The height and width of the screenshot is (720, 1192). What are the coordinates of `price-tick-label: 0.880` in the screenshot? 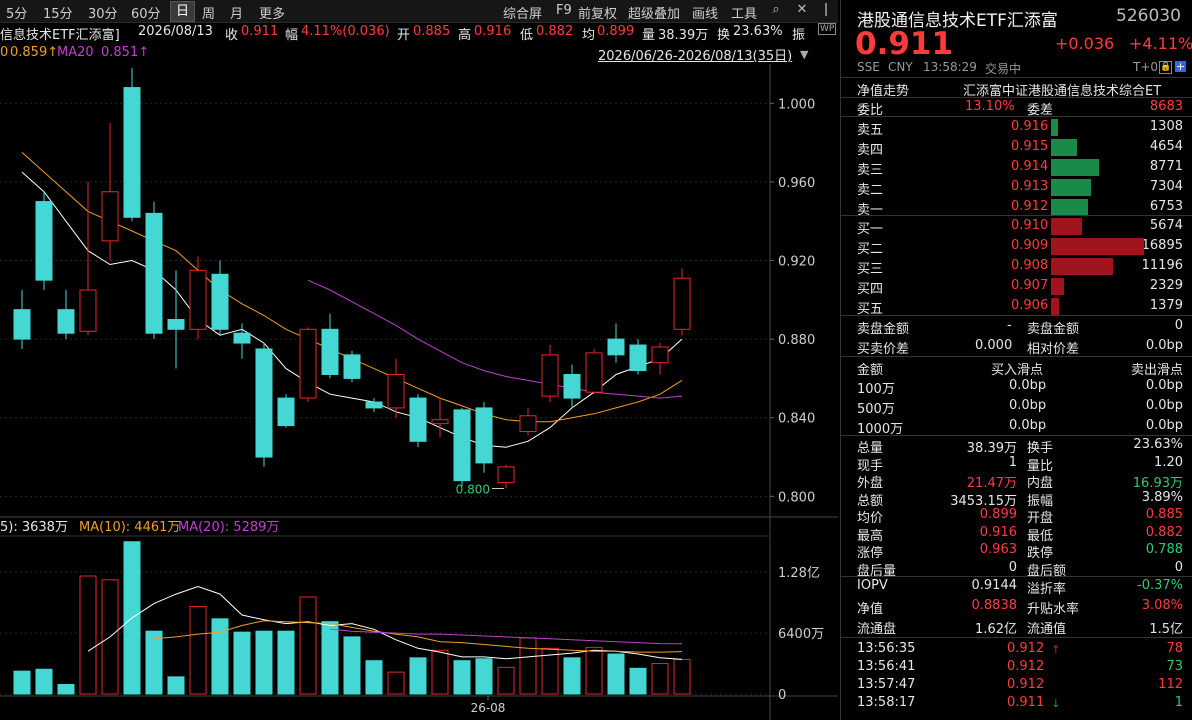 It's located at (796, 340).